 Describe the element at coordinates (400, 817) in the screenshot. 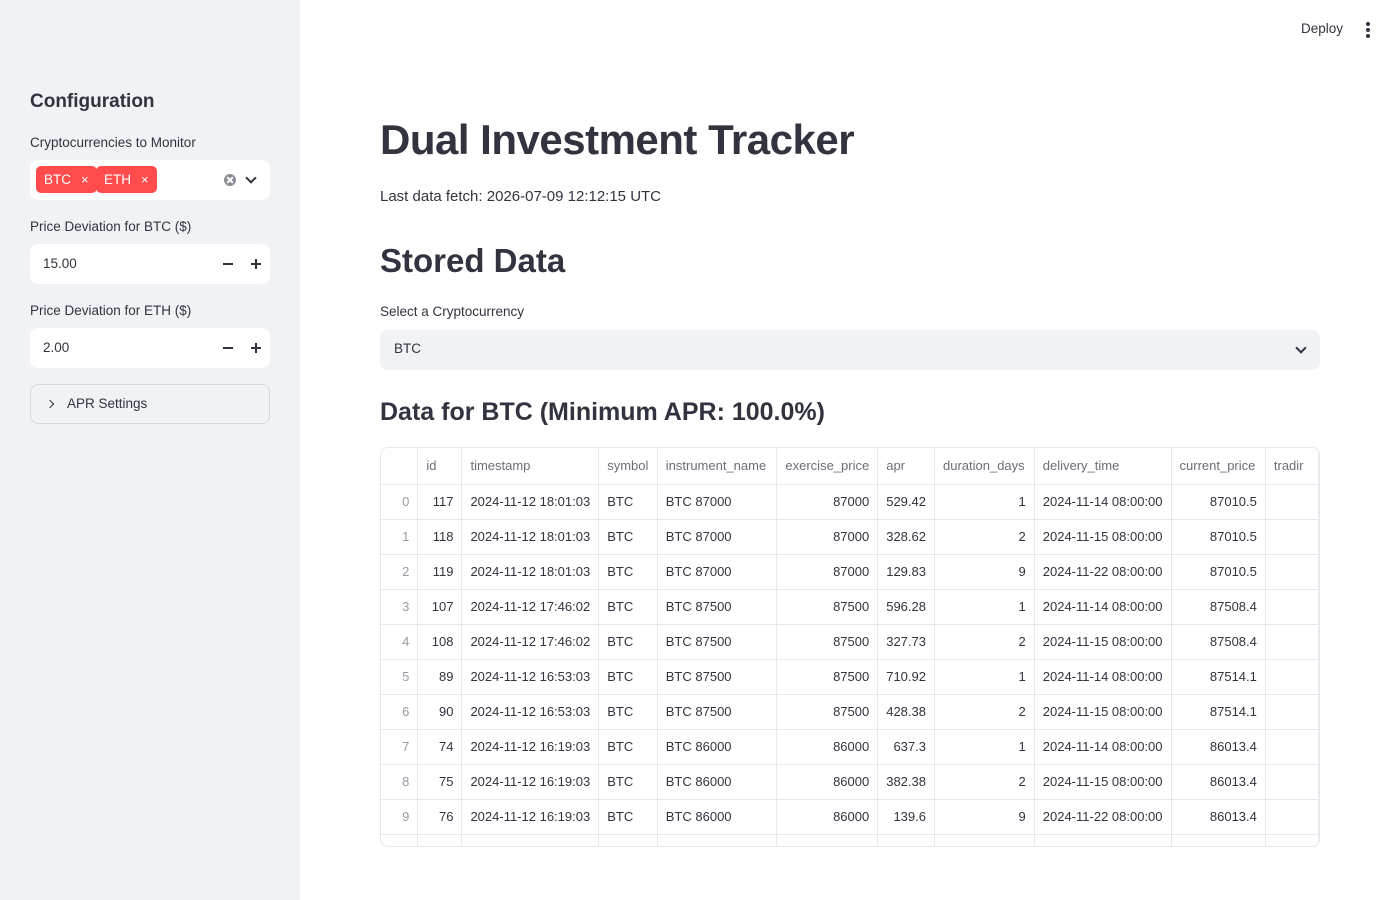

I see `row-index: 9` at that location.